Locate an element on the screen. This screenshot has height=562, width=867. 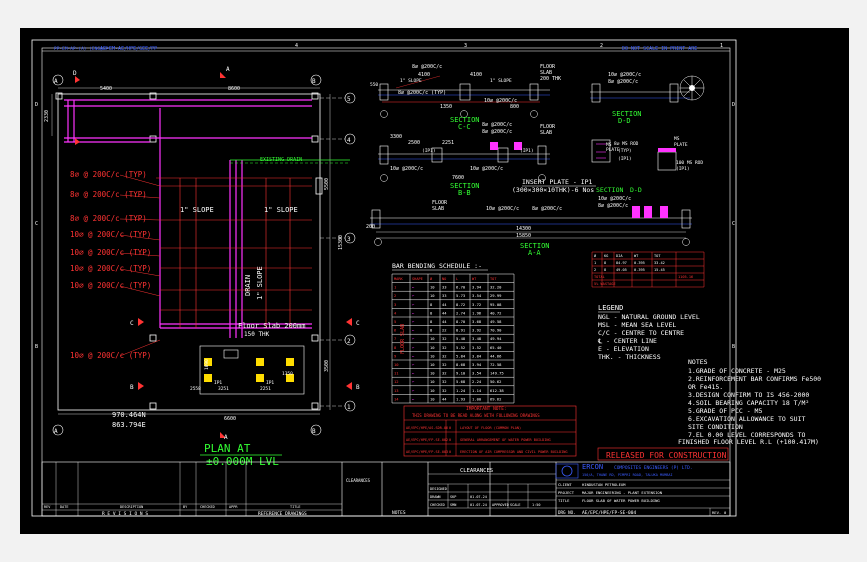
legend-item: THK. - THICKNESS is located at coordinates (629, 357).